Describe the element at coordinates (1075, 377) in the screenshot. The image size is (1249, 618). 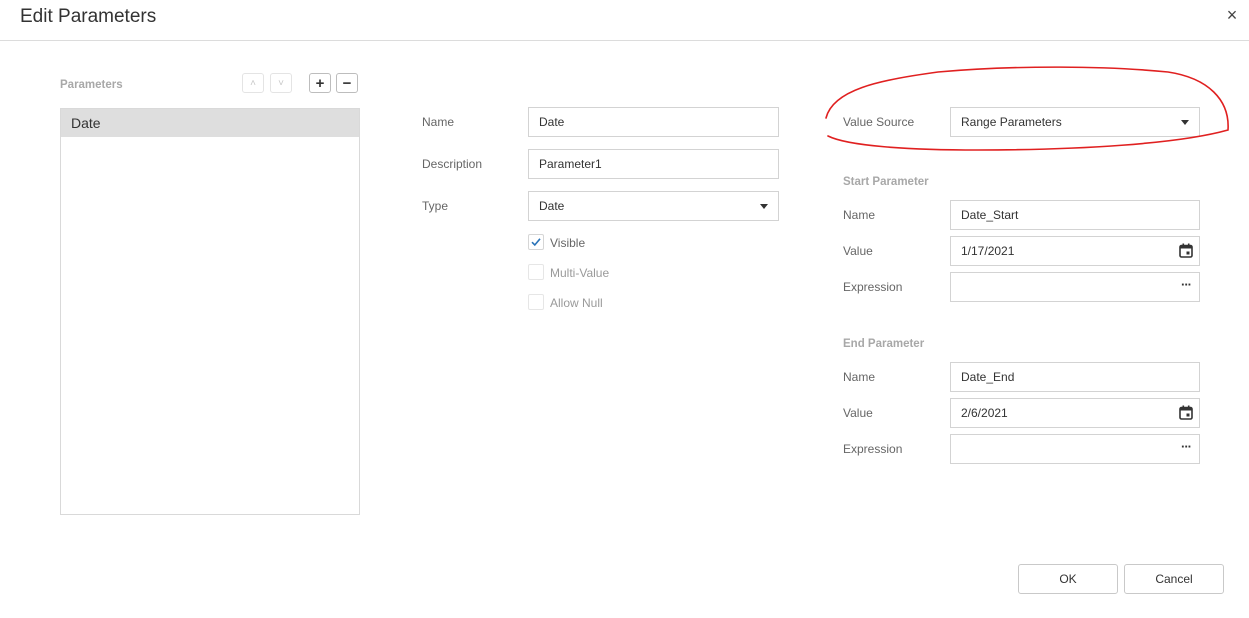
I see `end-name-input: Date_End` at that location.